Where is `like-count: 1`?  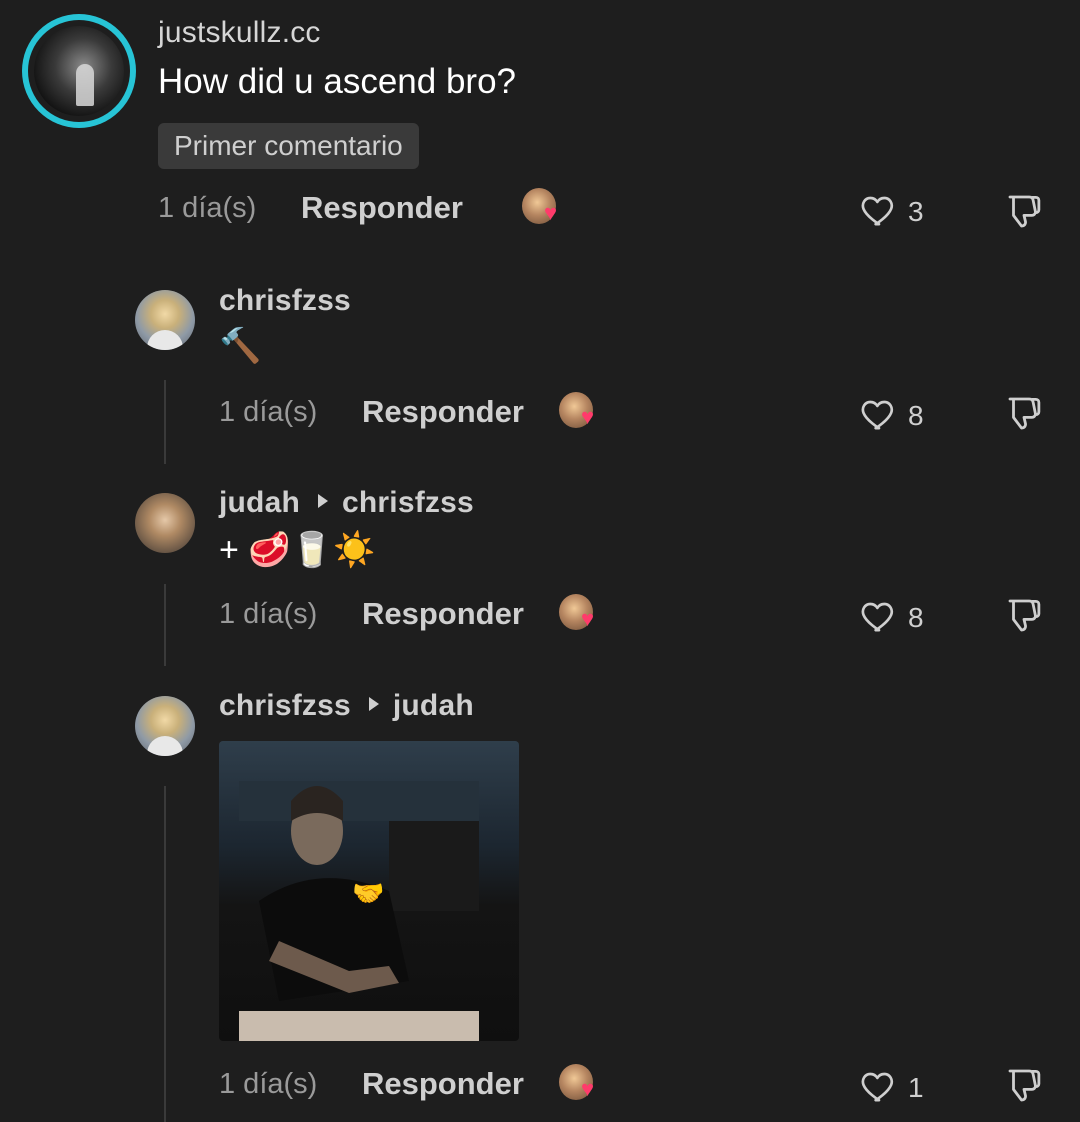 like-count: 1 is located at coordinates (916, 1087).